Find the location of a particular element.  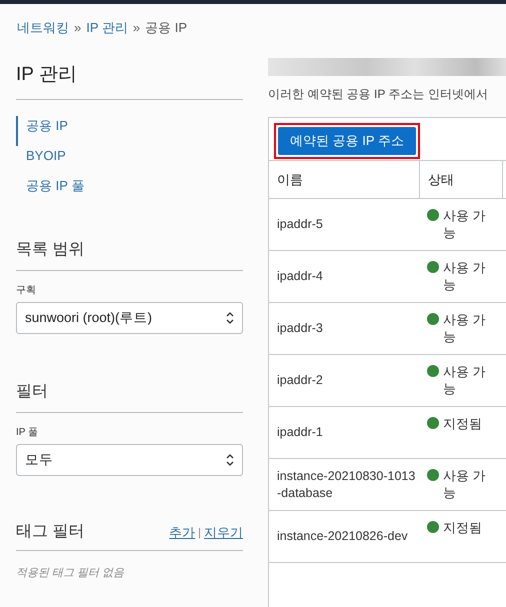

field-label: 구획 is located at coordinates (26, 290).